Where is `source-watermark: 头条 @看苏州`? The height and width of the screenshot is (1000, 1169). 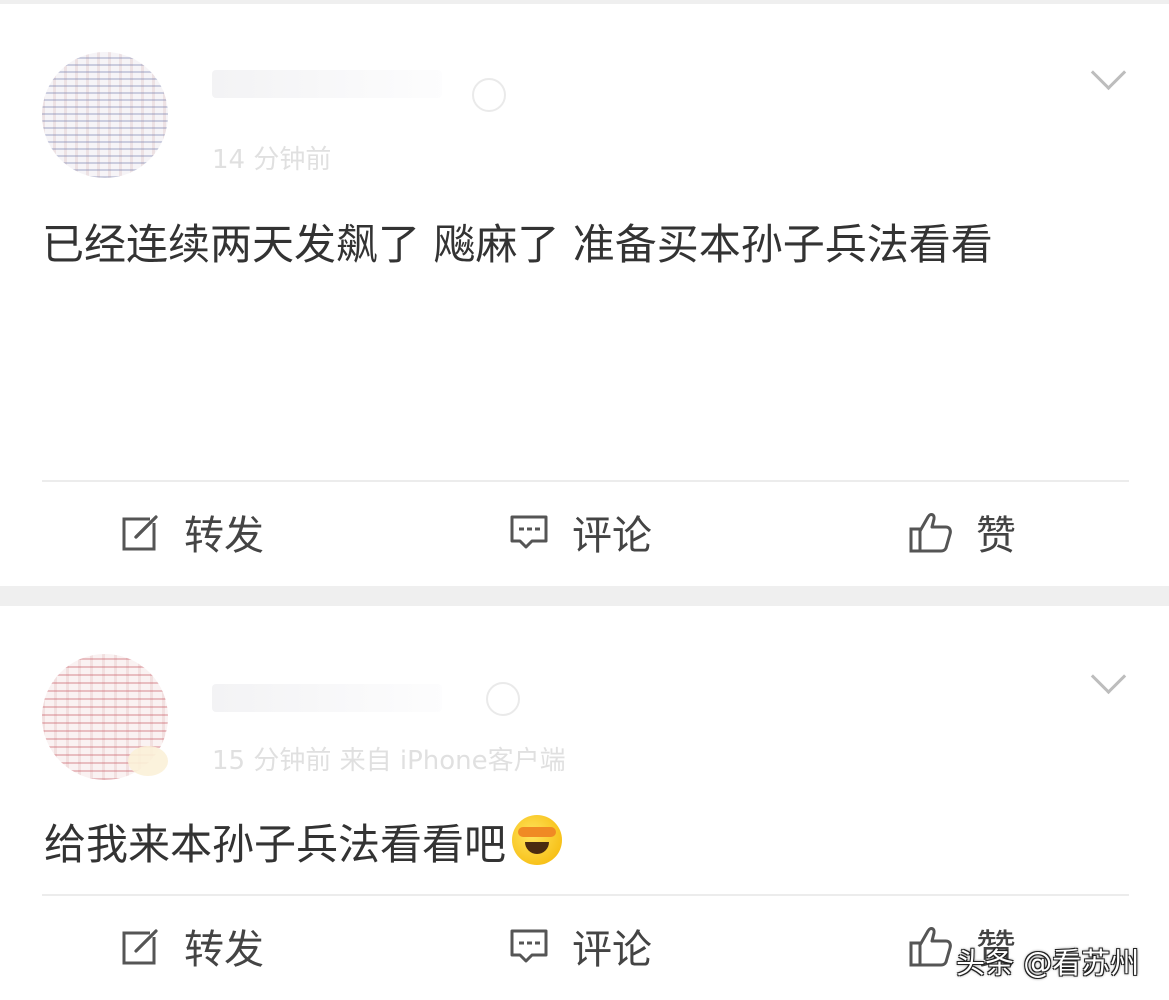 source-watermark: 头条 @看苏州 is located at coordinates (1048, 963).